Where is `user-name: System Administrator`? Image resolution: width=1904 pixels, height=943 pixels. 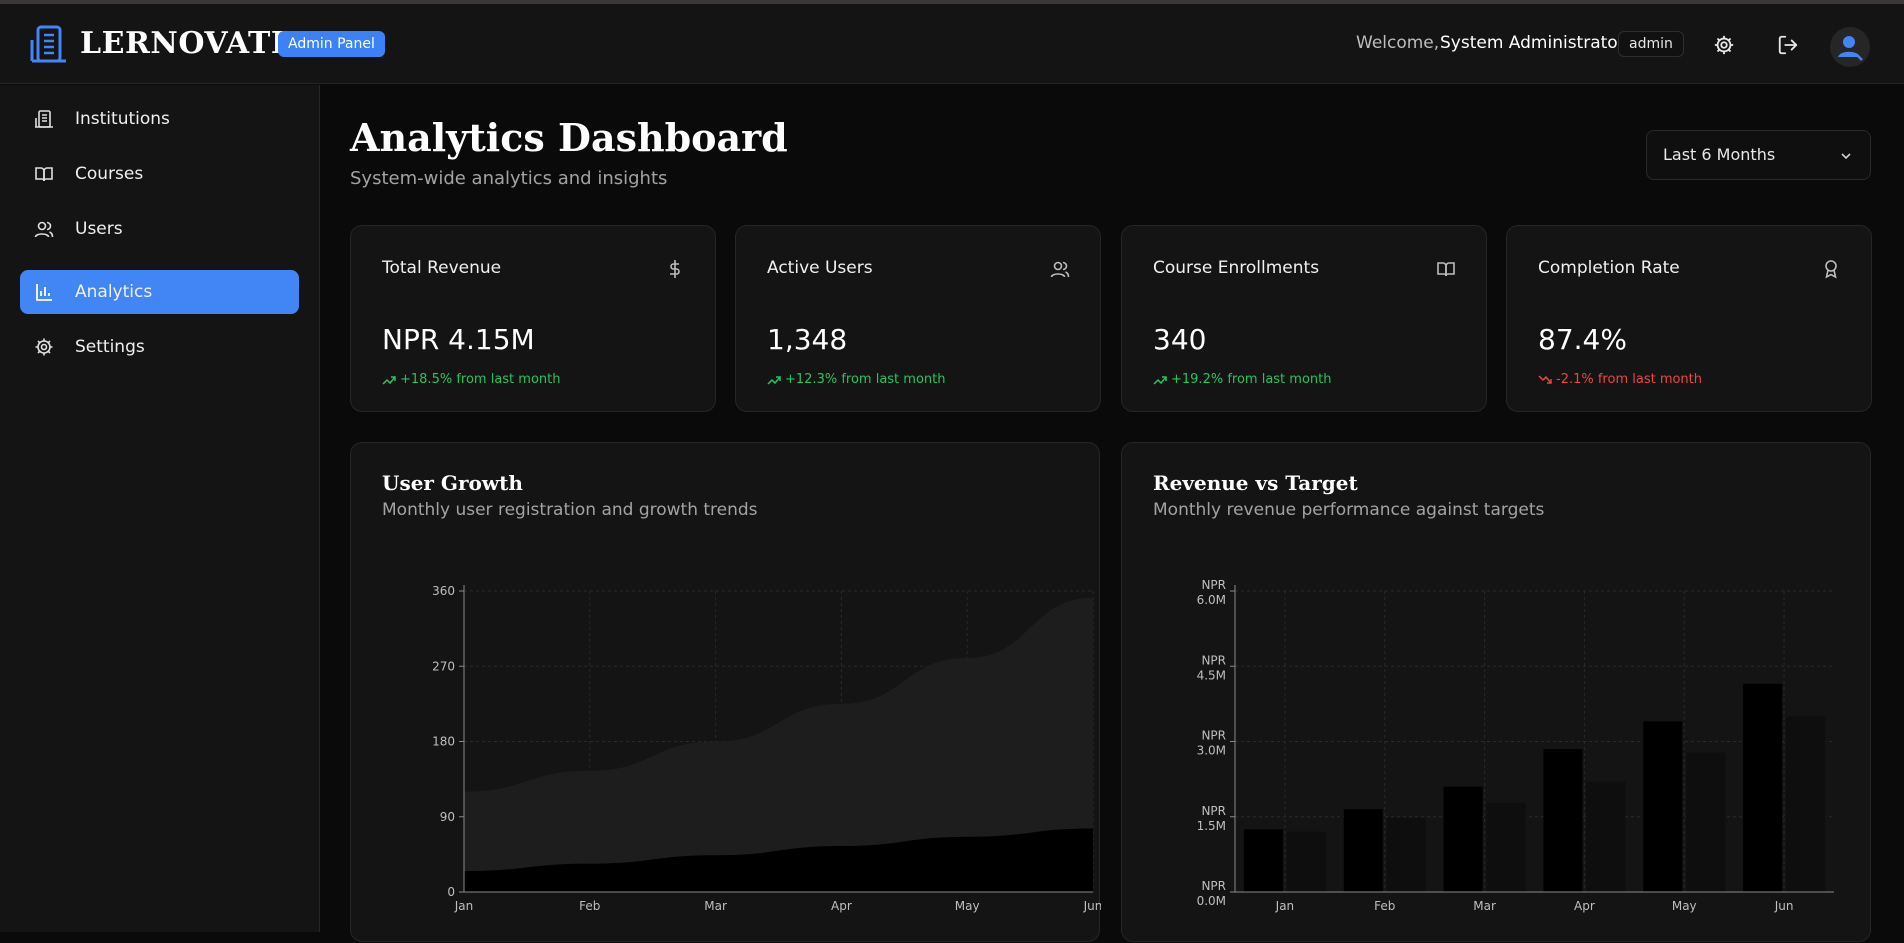
user-name: System Administrator is located at coordinates (1532, 43).